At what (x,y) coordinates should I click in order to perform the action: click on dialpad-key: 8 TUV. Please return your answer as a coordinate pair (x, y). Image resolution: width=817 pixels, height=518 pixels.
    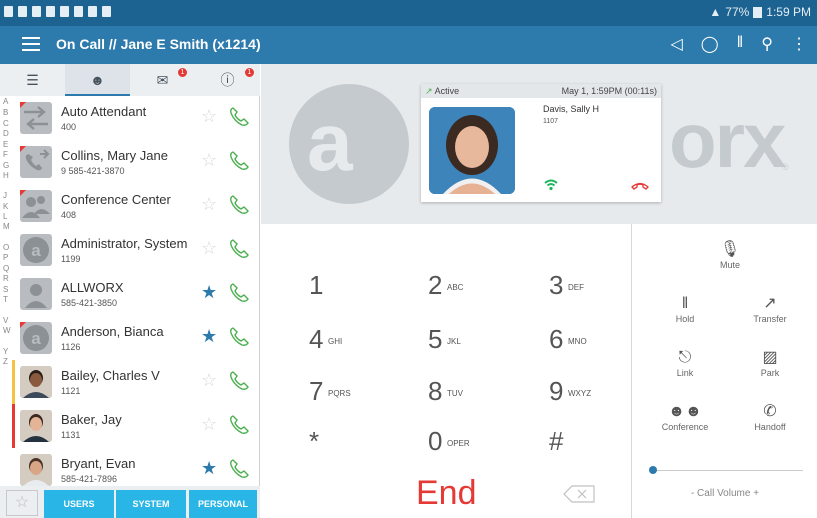
    Looking at the image, I should click on (478, 396).